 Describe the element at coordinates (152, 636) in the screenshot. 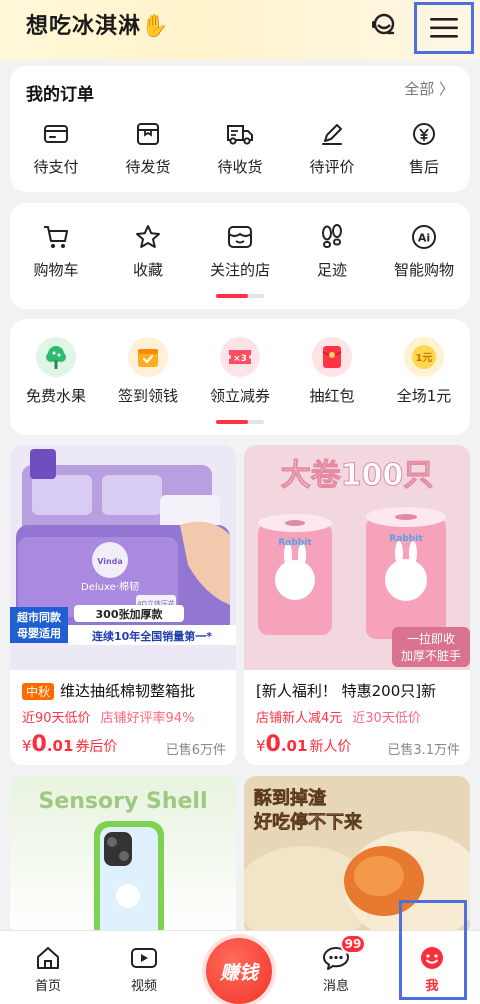

I see `ribbon-2: 连续10年全国销量第一*` at that location.